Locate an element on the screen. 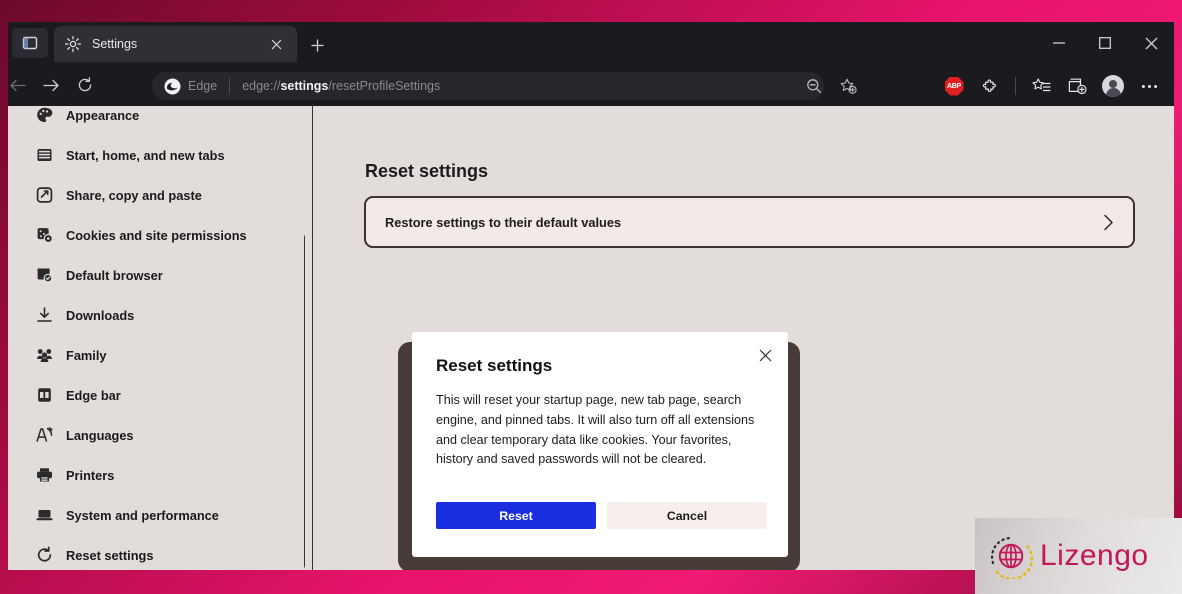 The image size is (1182, 594). favorites-icon is located at coordinates (1041, 84).